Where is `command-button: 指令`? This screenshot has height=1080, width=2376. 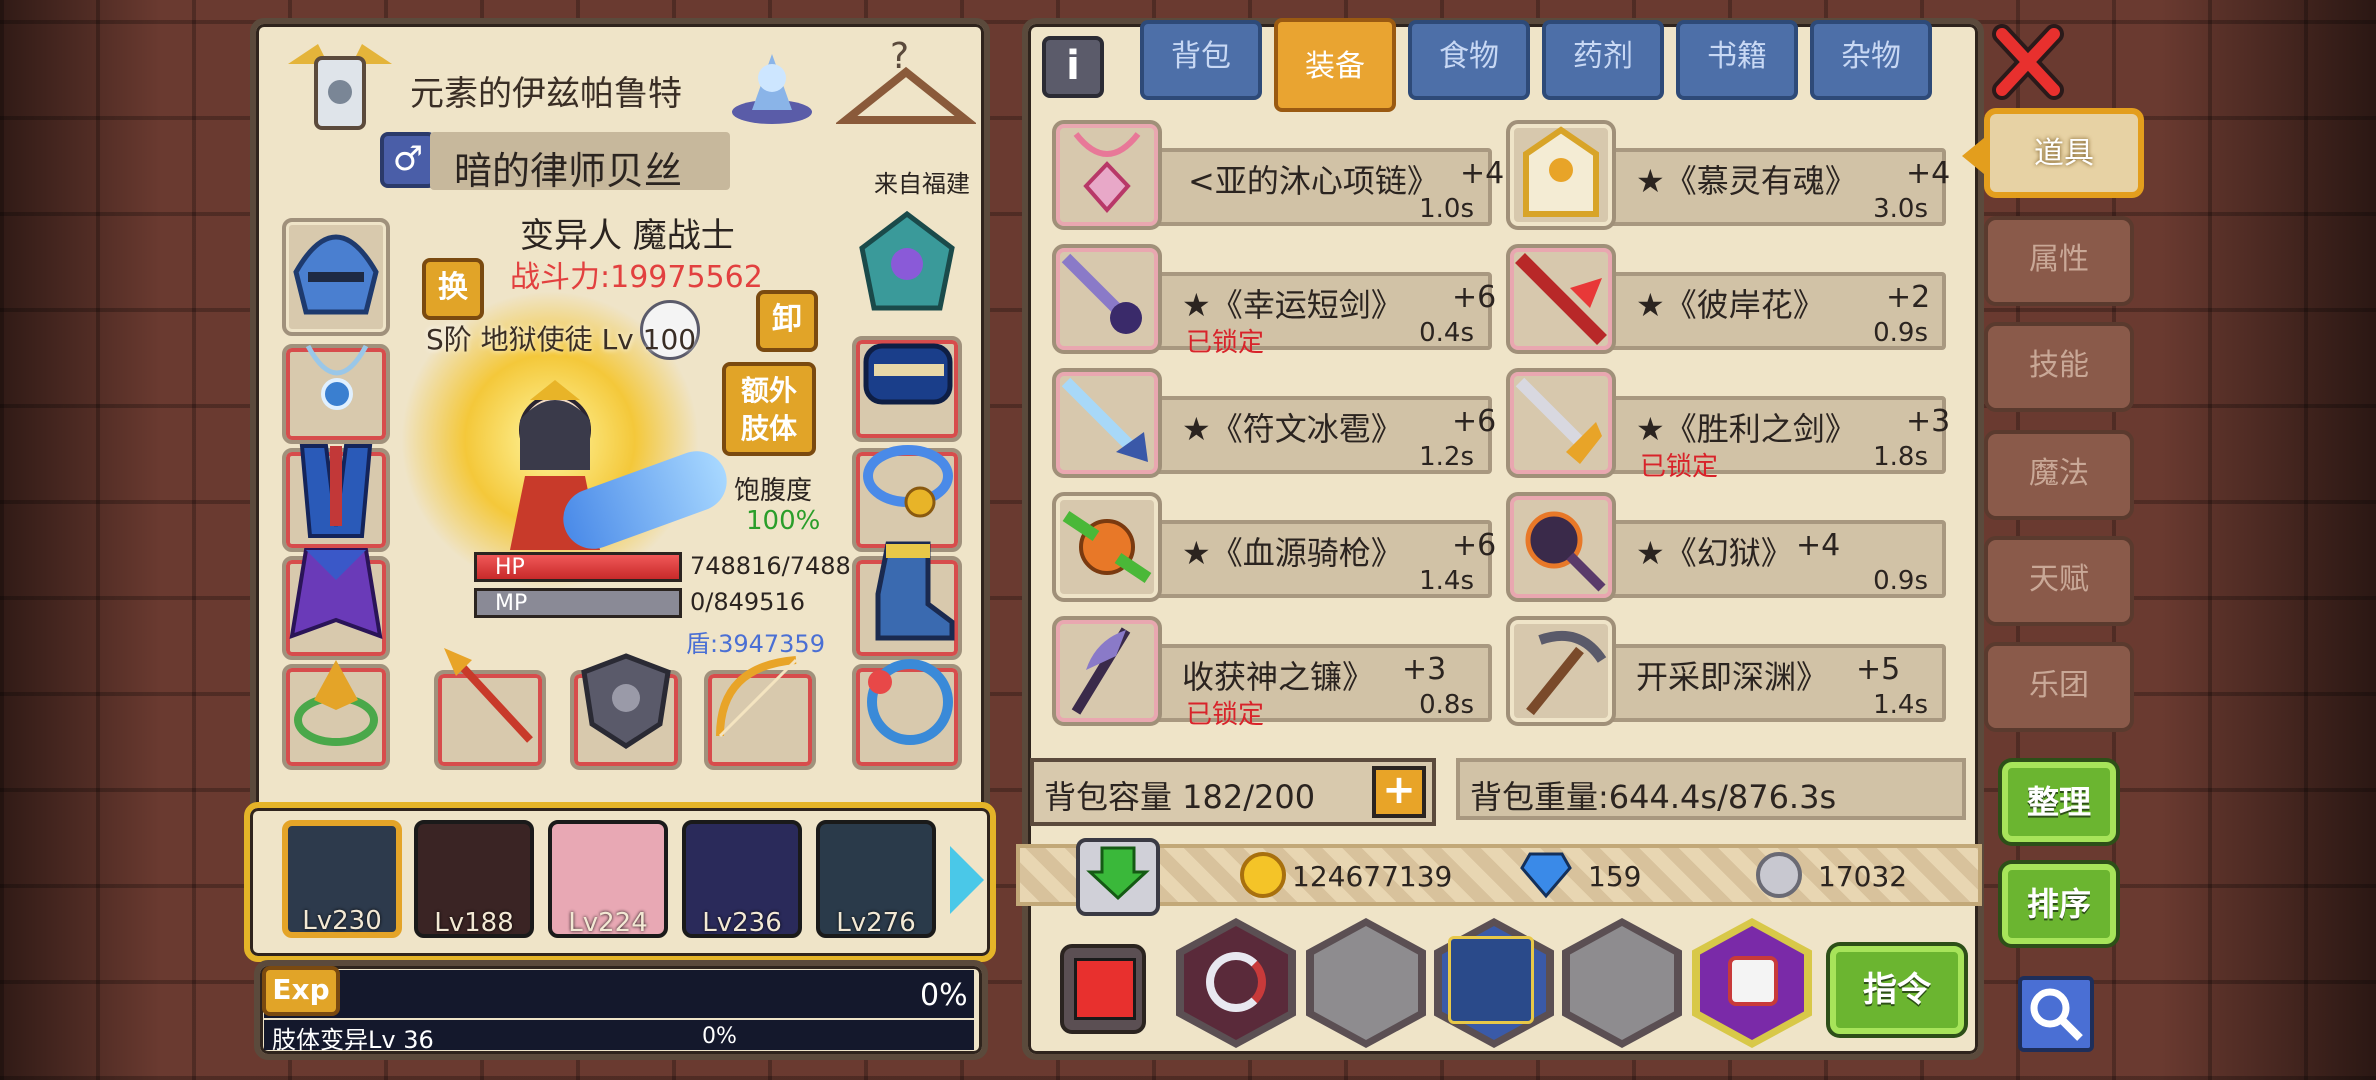
command-button: 指令 is located at coordinates (1897, 990).